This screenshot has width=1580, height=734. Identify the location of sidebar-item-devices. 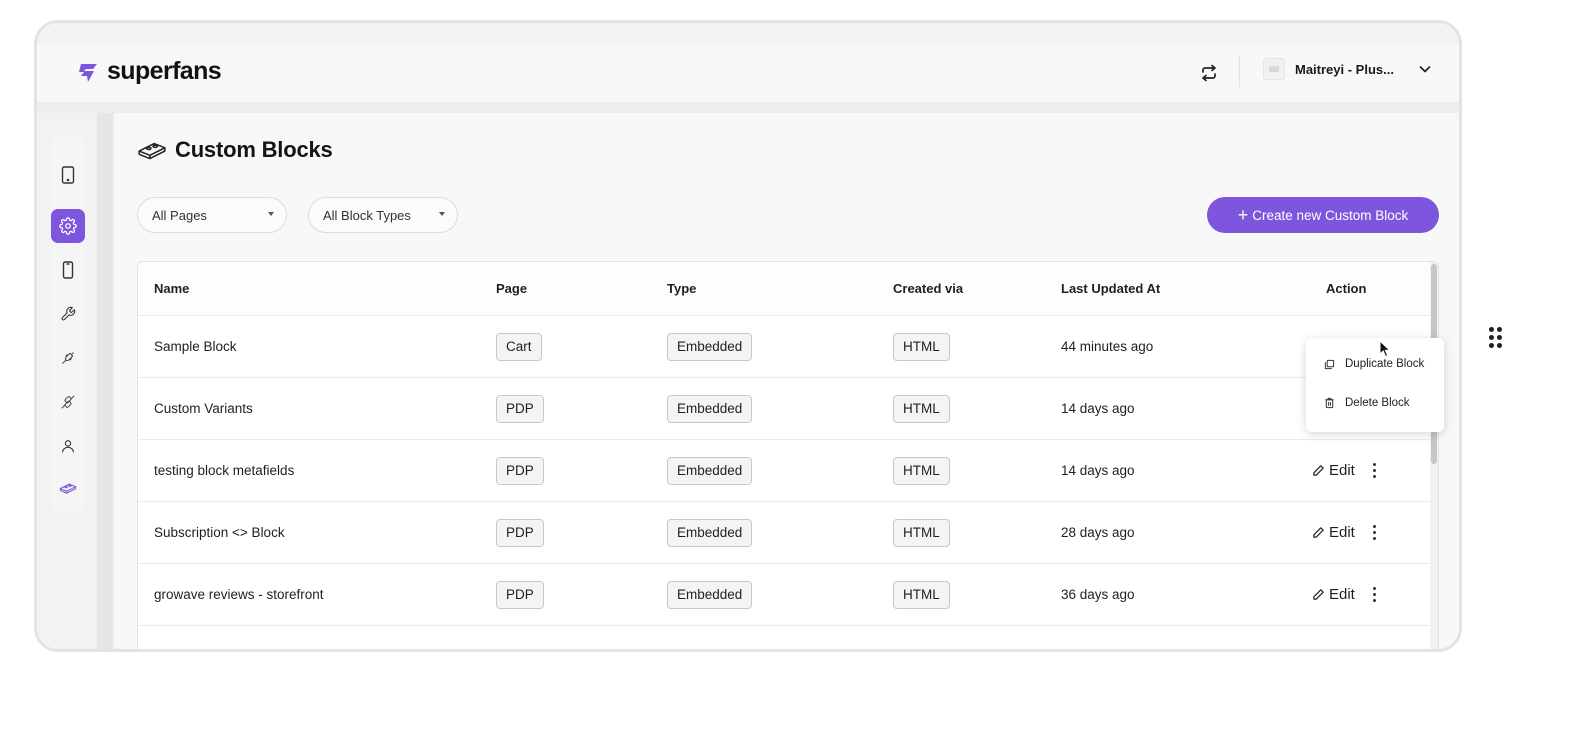
(68, 175).